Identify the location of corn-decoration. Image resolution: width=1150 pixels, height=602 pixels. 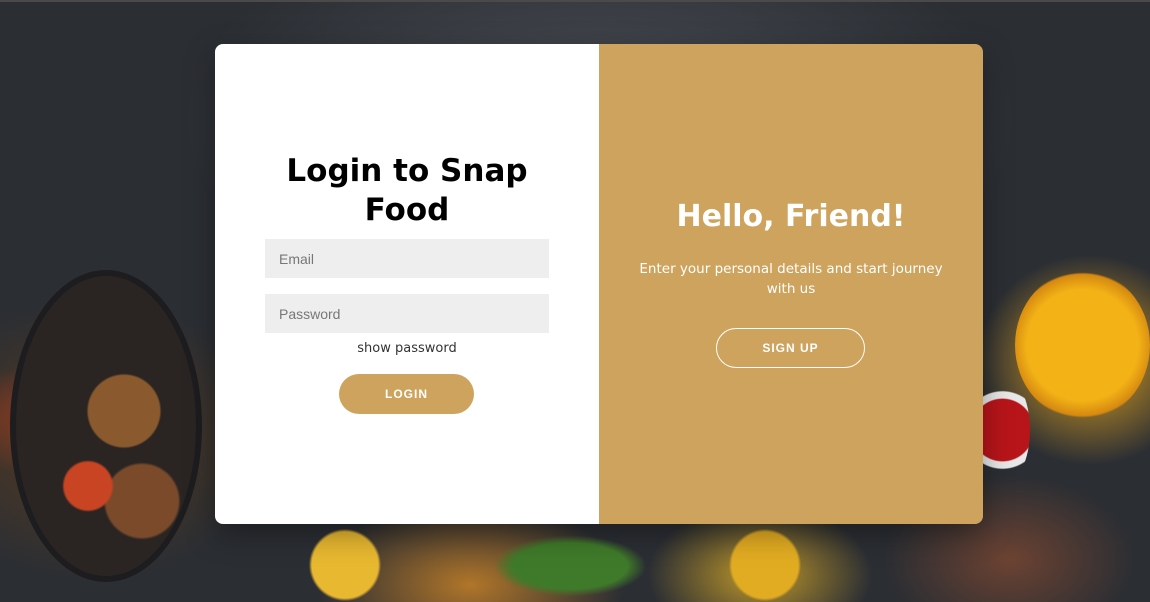
(345, 563).